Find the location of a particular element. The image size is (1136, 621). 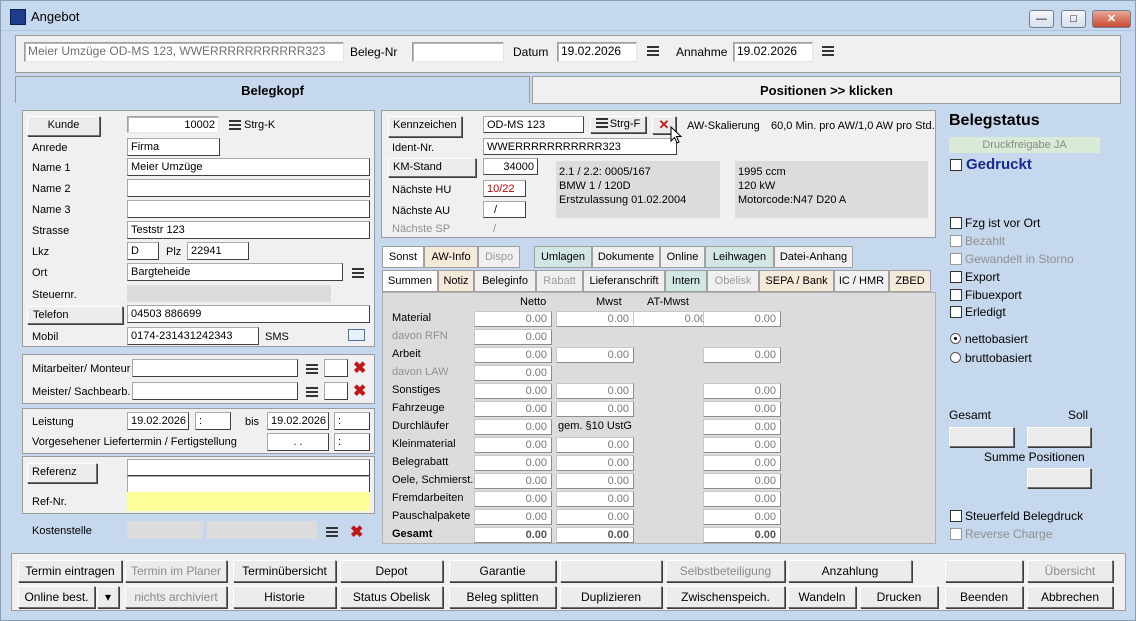

leistung-to-time: : is located at coordinates (352, 421).